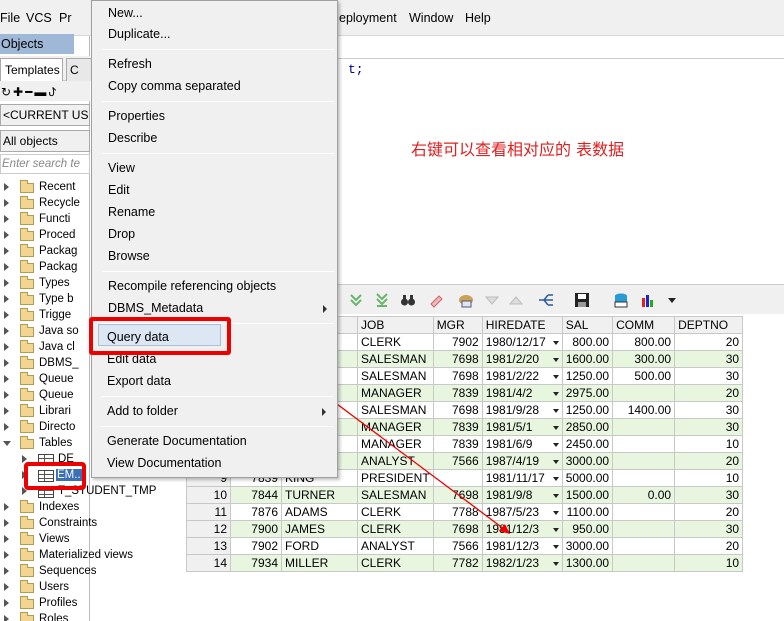  What do you see at coordinates (142, 411) in the screenshot?
I see `menu-item-add-to-folder: Add to folder` at bounding box center [142, 411].